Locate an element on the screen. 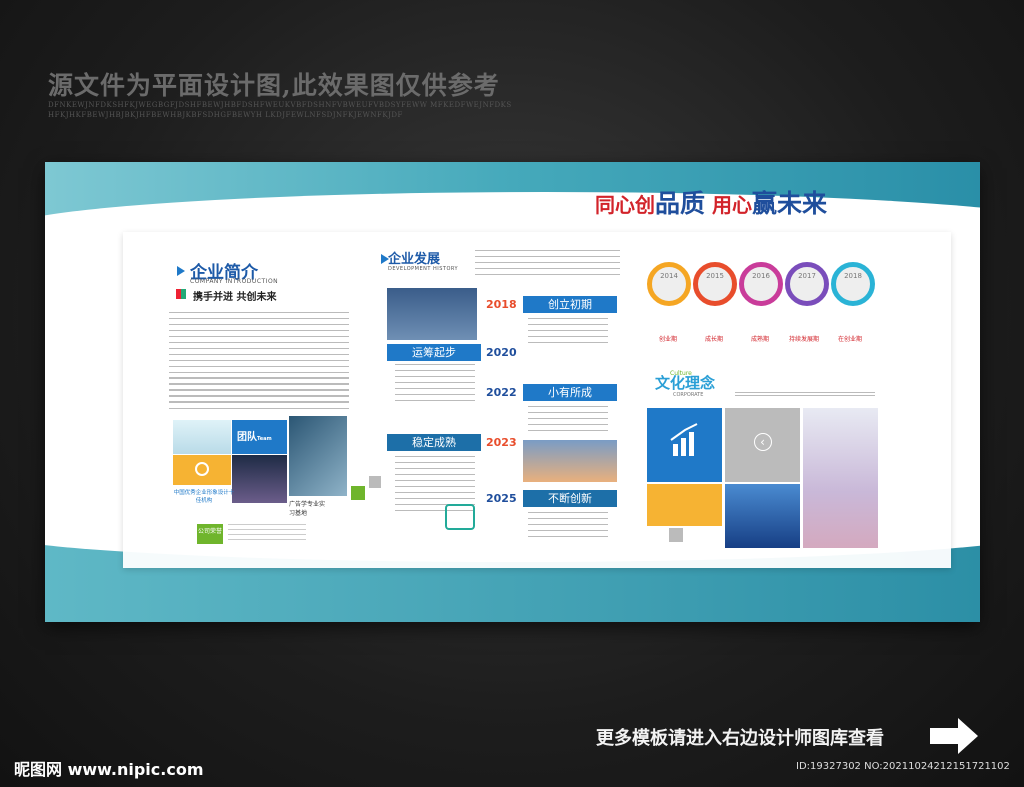 The image size is (1024, 787). arrow-right-icon is located at coordinates (954, 736).